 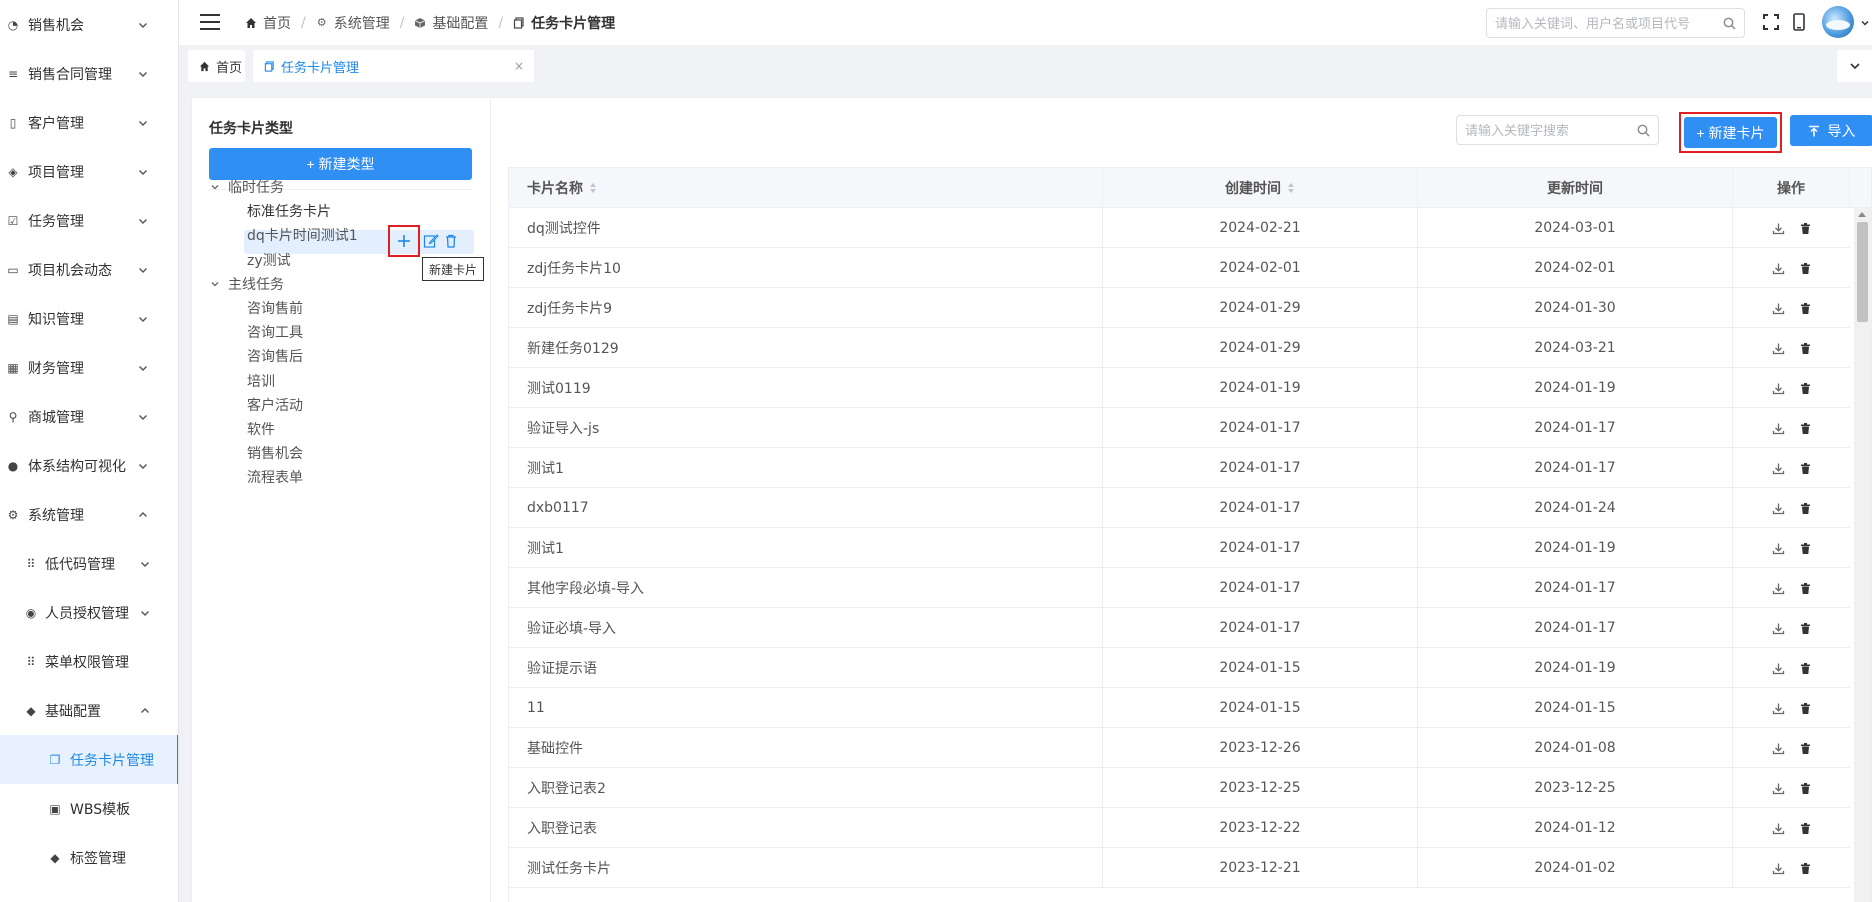 What do you see at coordinates (89, 612) in the screenshot?
I see `sidebar-item: ◉ 人员授权管理` at bounding box center [89, 612].